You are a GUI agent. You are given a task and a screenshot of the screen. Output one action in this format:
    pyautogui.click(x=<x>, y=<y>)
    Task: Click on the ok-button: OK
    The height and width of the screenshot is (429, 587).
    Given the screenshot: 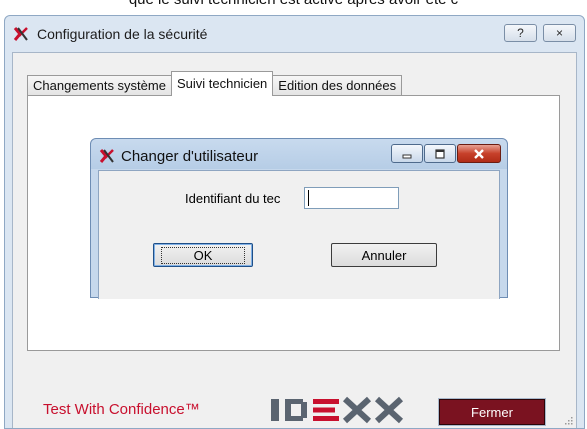 What is the action you would take?
    pyautogui.click(x=203, y=255)
    